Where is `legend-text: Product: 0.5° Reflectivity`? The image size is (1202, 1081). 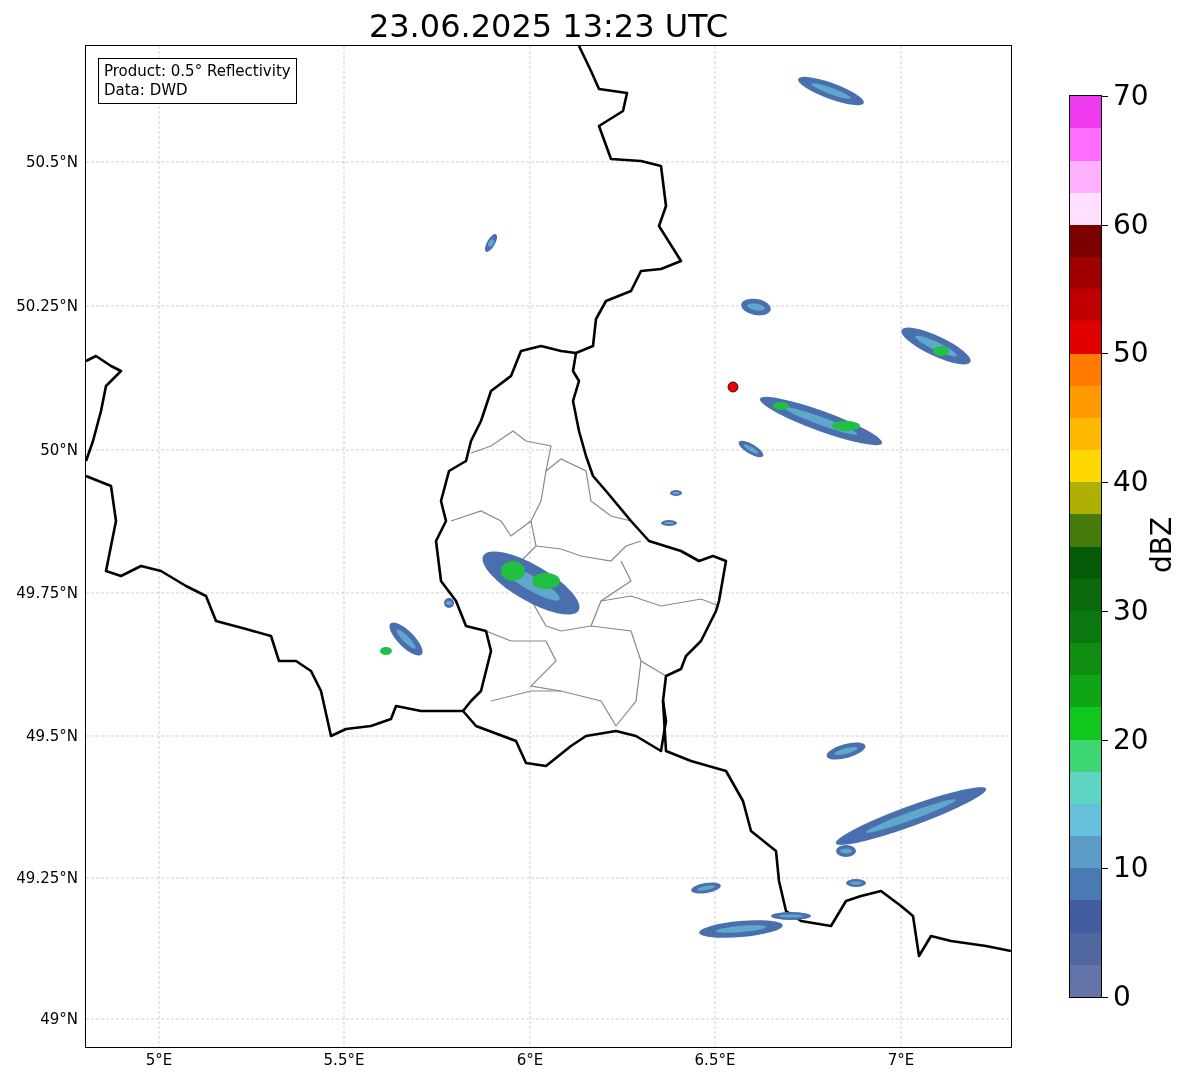 legend-text: Product: 0.5° Reflectivity is located at coordinates (197, 71).